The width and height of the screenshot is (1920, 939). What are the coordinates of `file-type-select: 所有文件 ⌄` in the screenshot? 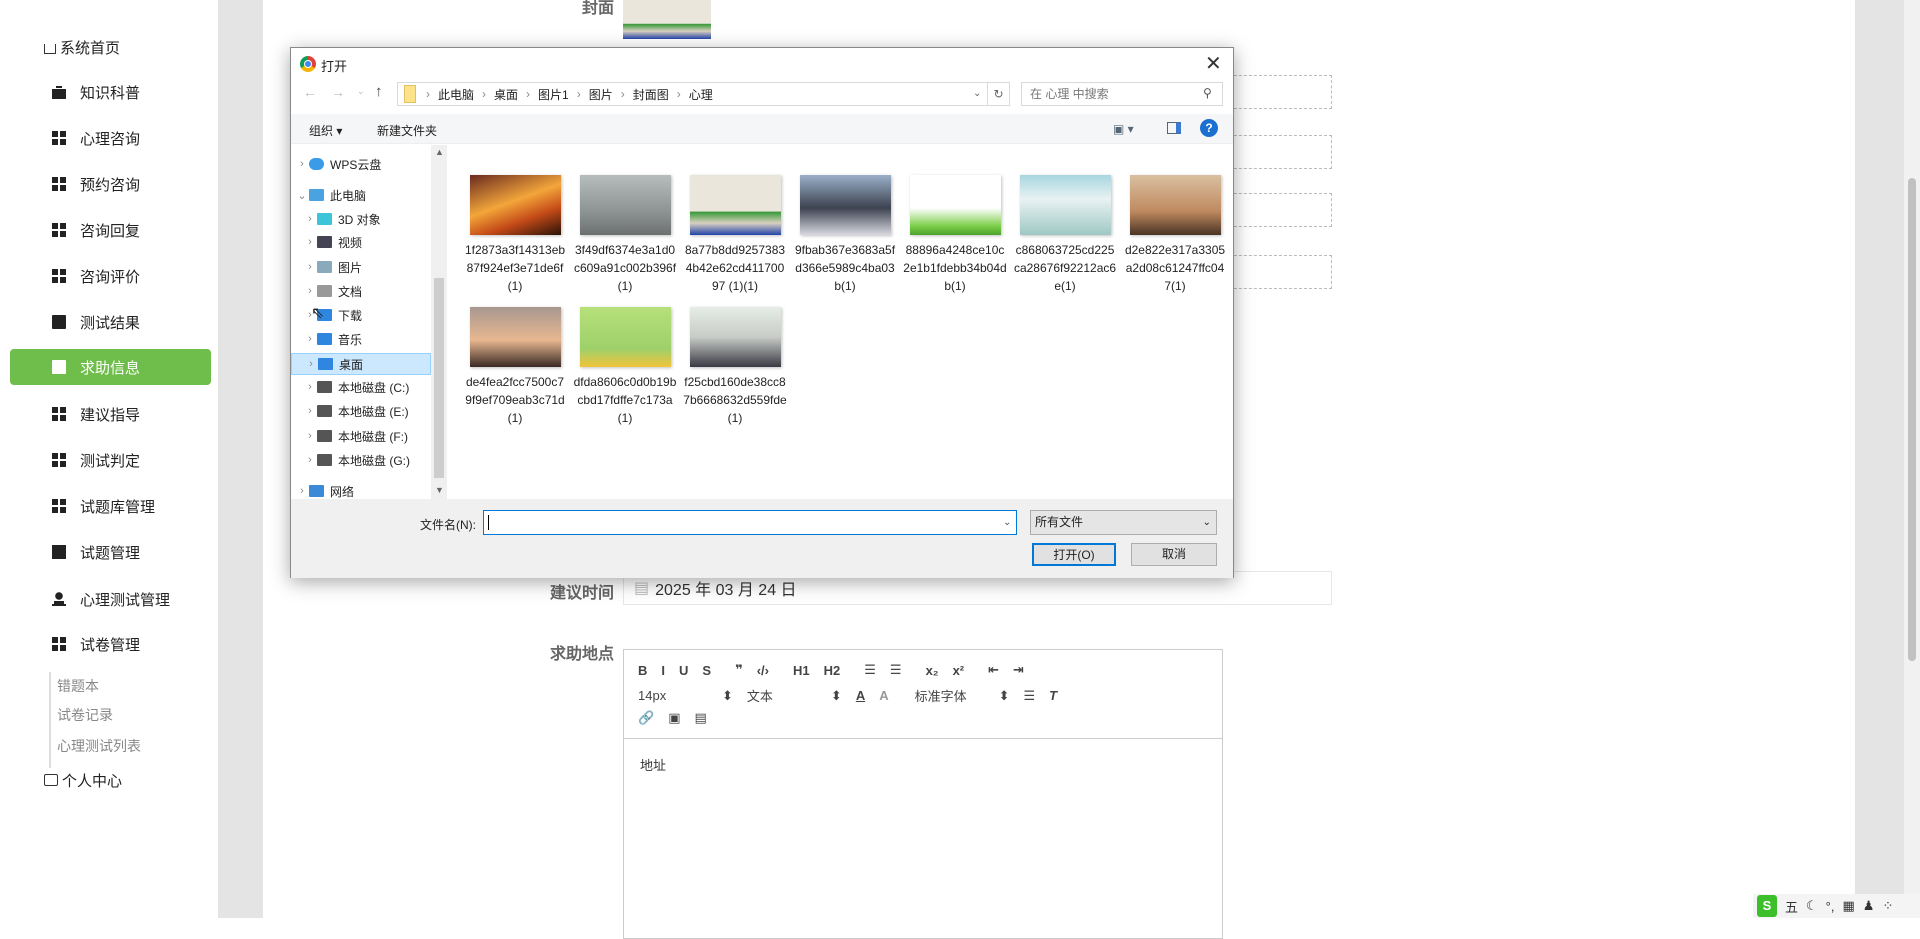 It's located at (1123, 522).